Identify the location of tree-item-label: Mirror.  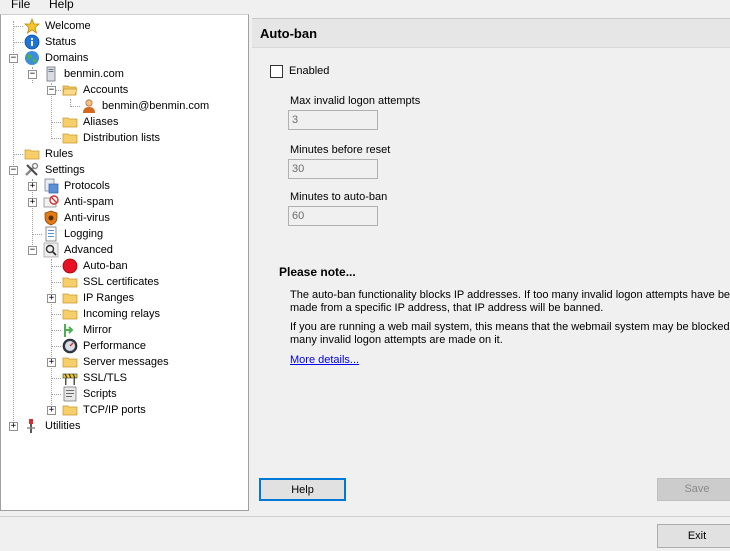
(97, 330).